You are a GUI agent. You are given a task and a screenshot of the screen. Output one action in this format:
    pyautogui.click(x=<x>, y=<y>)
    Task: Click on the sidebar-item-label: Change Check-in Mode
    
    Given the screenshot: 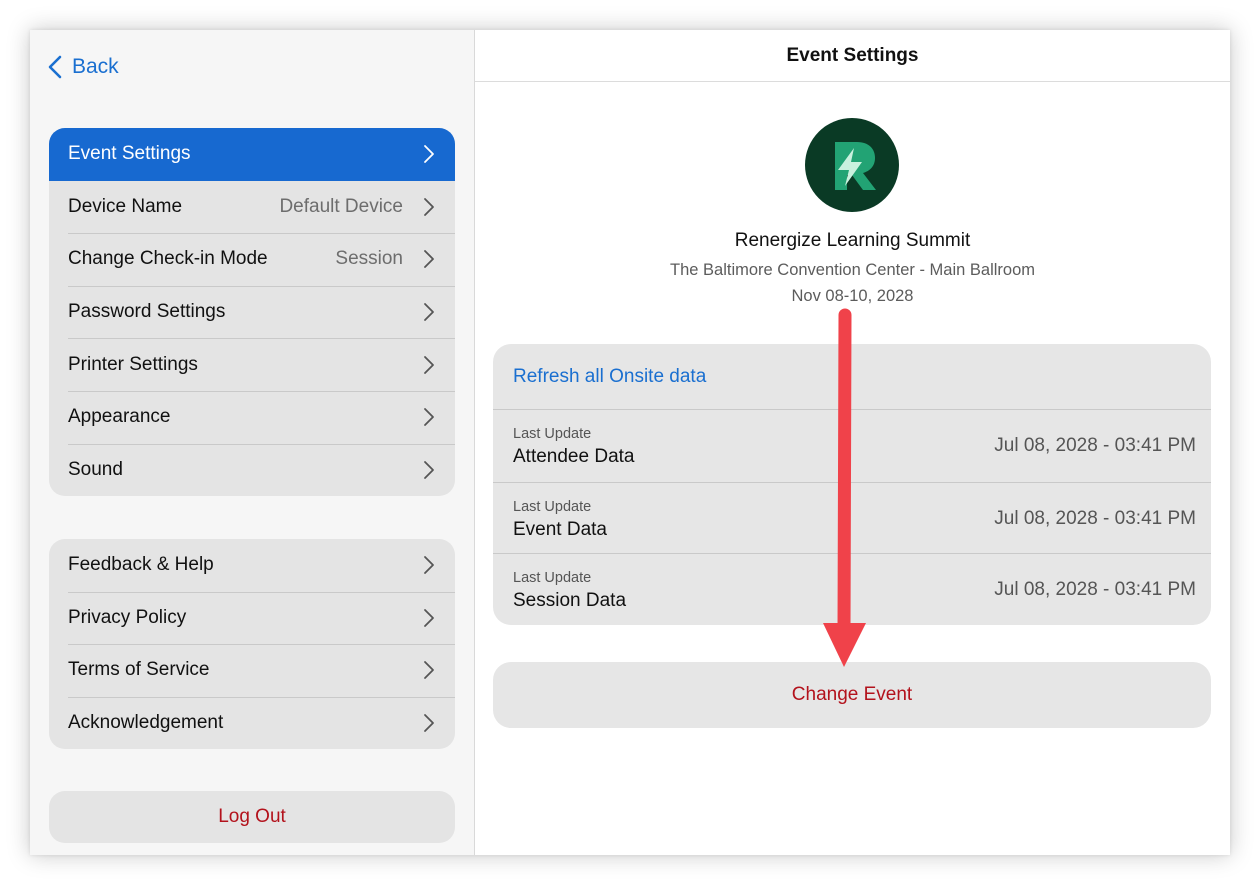 What is the action you would take?
    pyautogui.click(x=168, y=259)
    